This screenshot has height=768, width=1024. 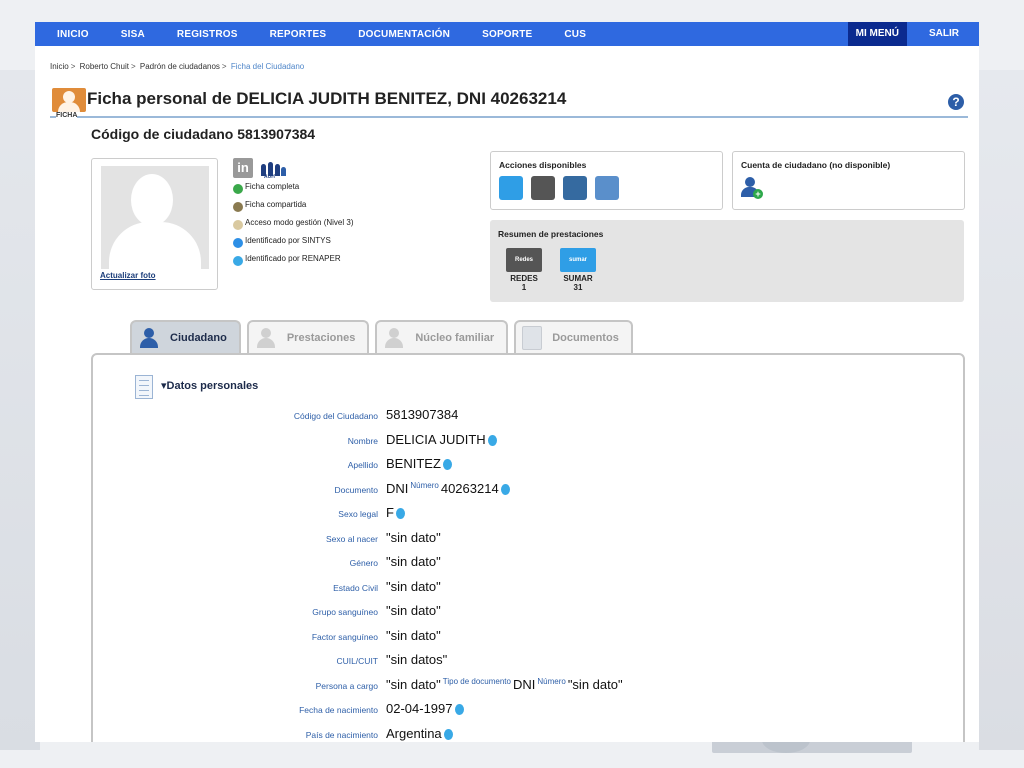 What do you see at coordinates (141, 34) in the screenshot?
I see `nav-sisa: SISA` at bounding box center [141, 34].